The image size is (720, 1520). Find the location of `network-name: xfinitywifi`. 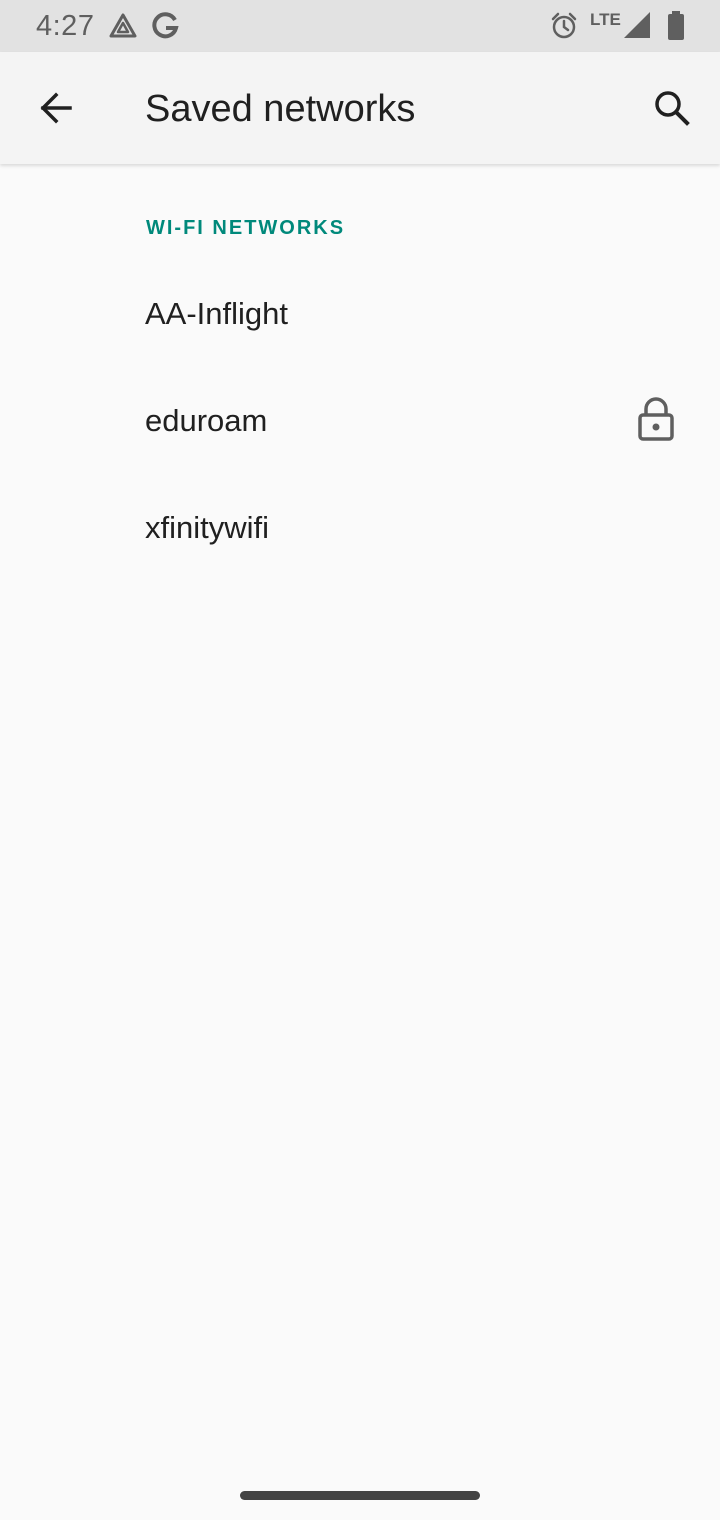

network-name: xfinitywifi is located at coordinates (207, 527).